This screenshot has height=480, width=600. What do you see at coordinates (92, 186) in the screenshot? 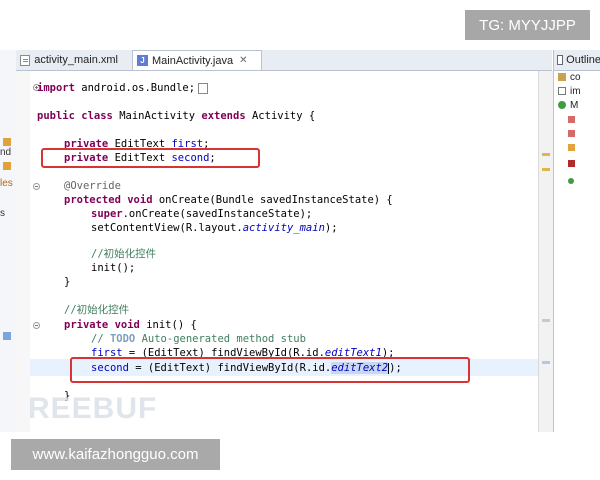
I see `code-line: @Override` at bounding box center [92, 186].